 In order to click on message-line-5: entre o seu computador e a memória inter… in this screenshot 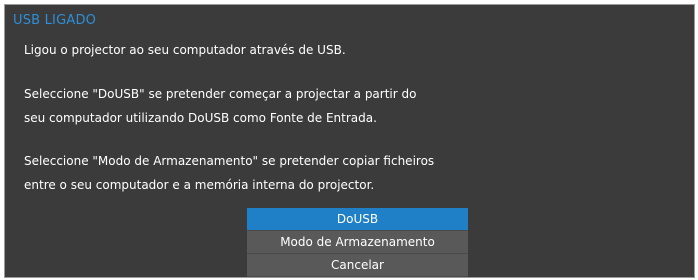, I will do `click(199, 185)`.